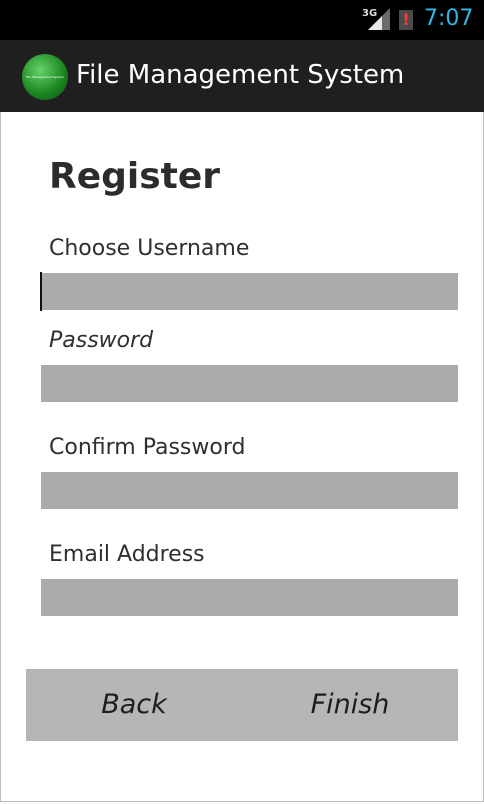 The image size is (484, 805). Describe the element at coordinates (350, 705) in the screenshot. I see `finish-button: Finish` at that location.